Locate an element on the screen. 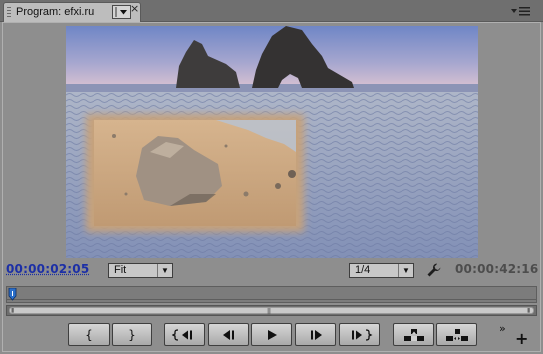 The height and width of the screenshot is (354, 543). lift-button is located at coordinates (413, 334).